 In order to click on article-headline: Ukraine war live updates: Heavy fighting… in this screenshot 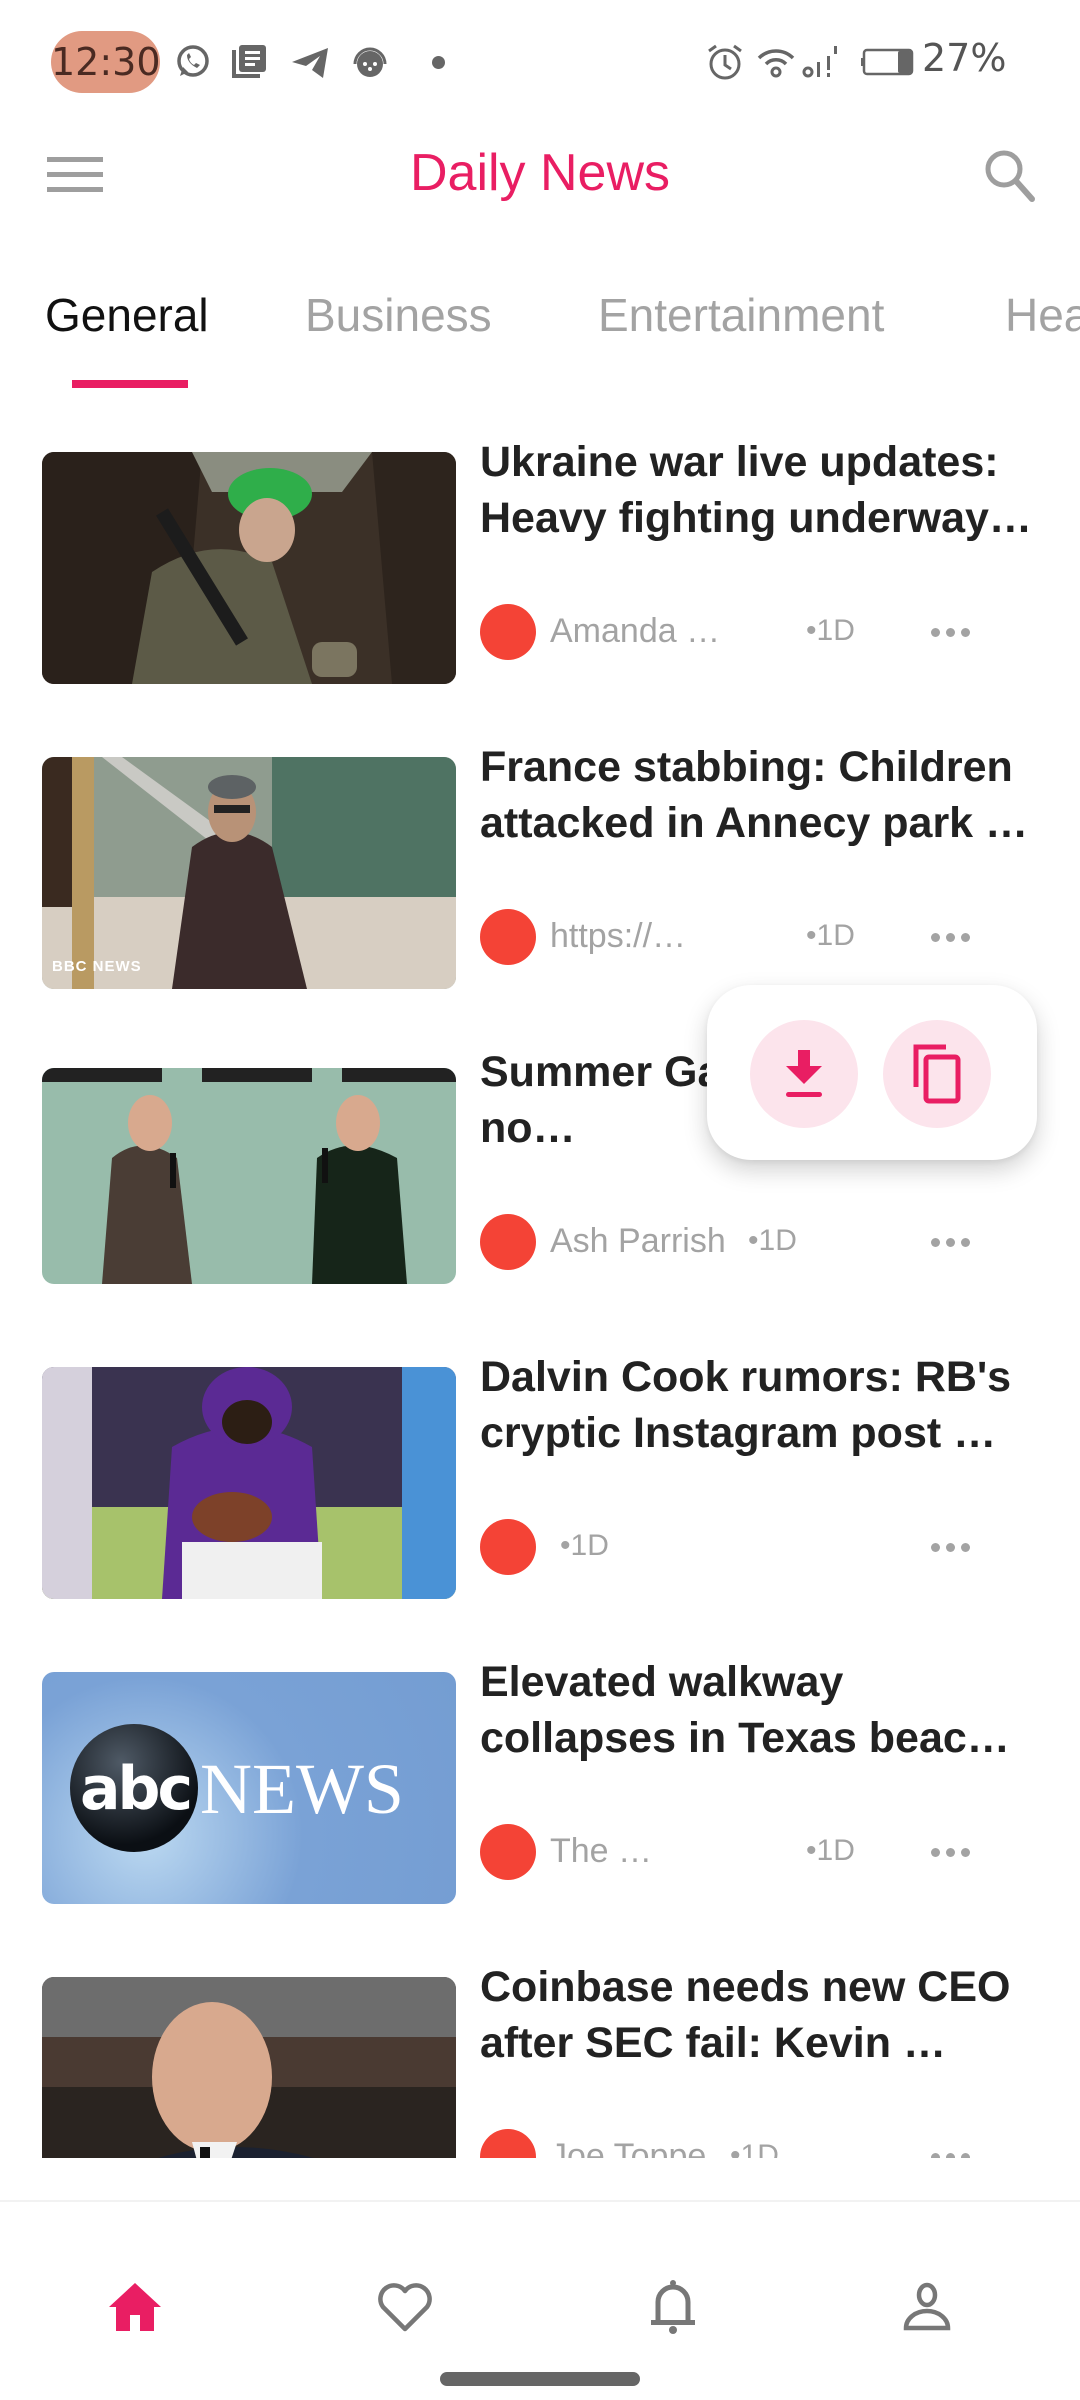, I will do `click(765, 490)`.